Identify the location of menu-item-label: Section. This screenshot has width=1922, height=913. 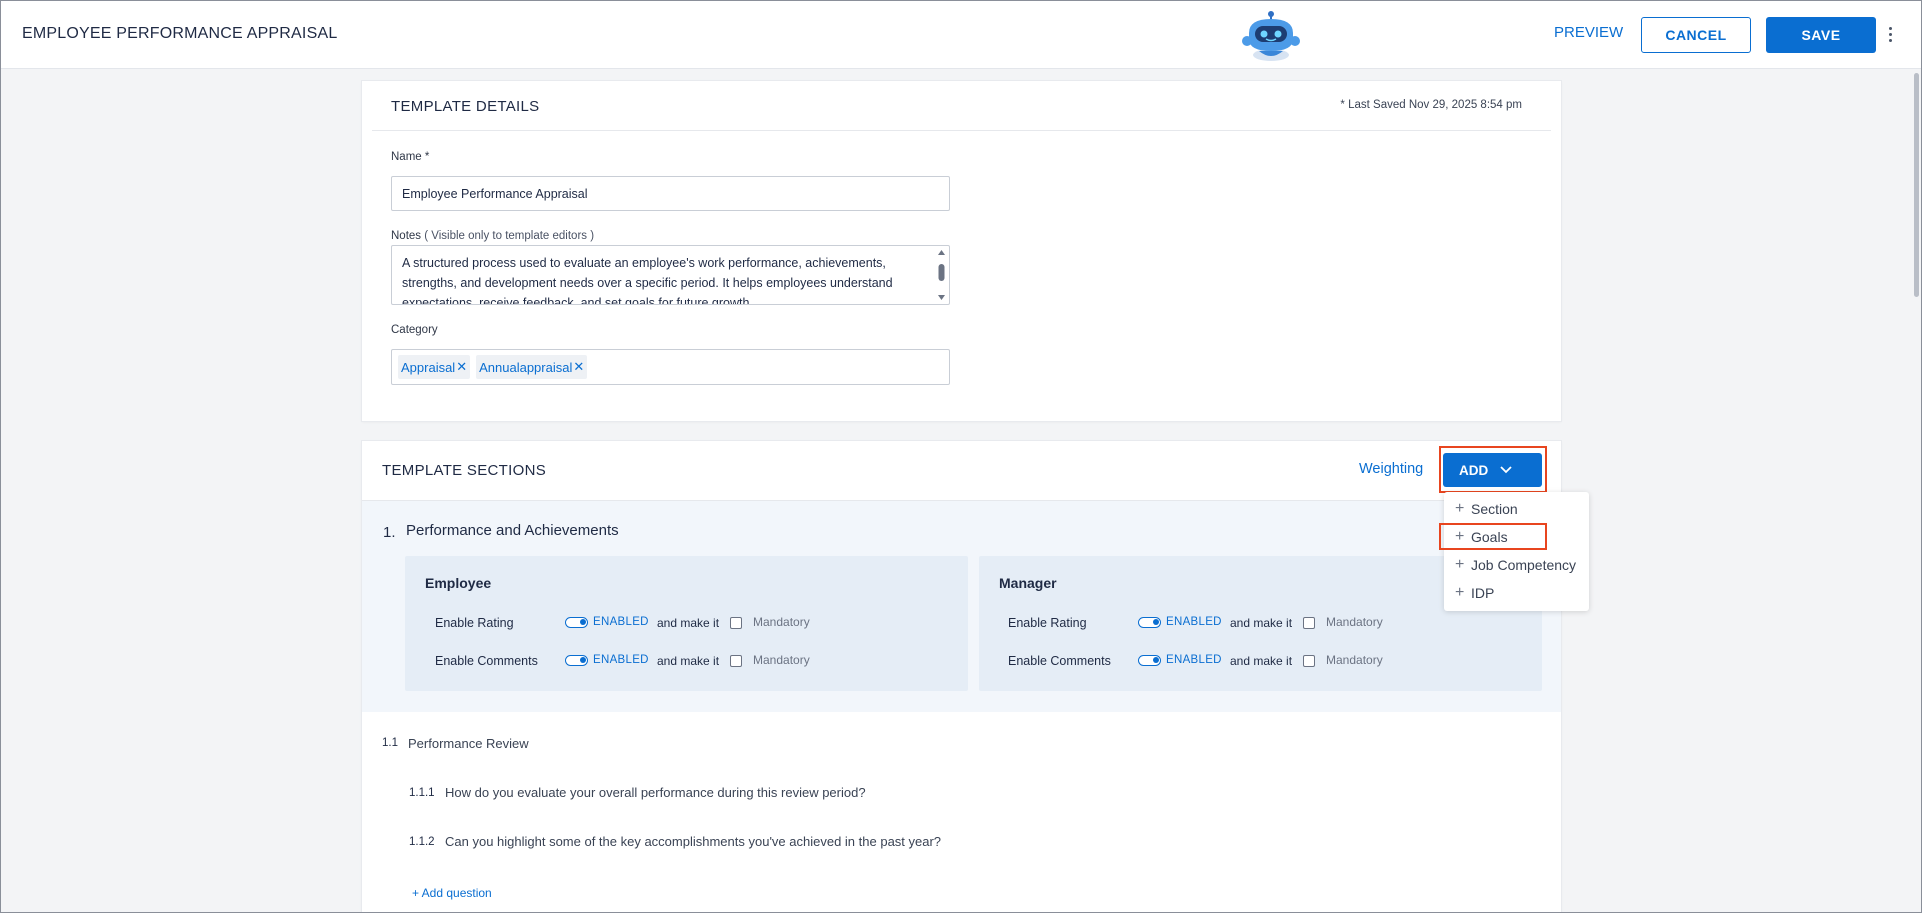
(1494, 509).